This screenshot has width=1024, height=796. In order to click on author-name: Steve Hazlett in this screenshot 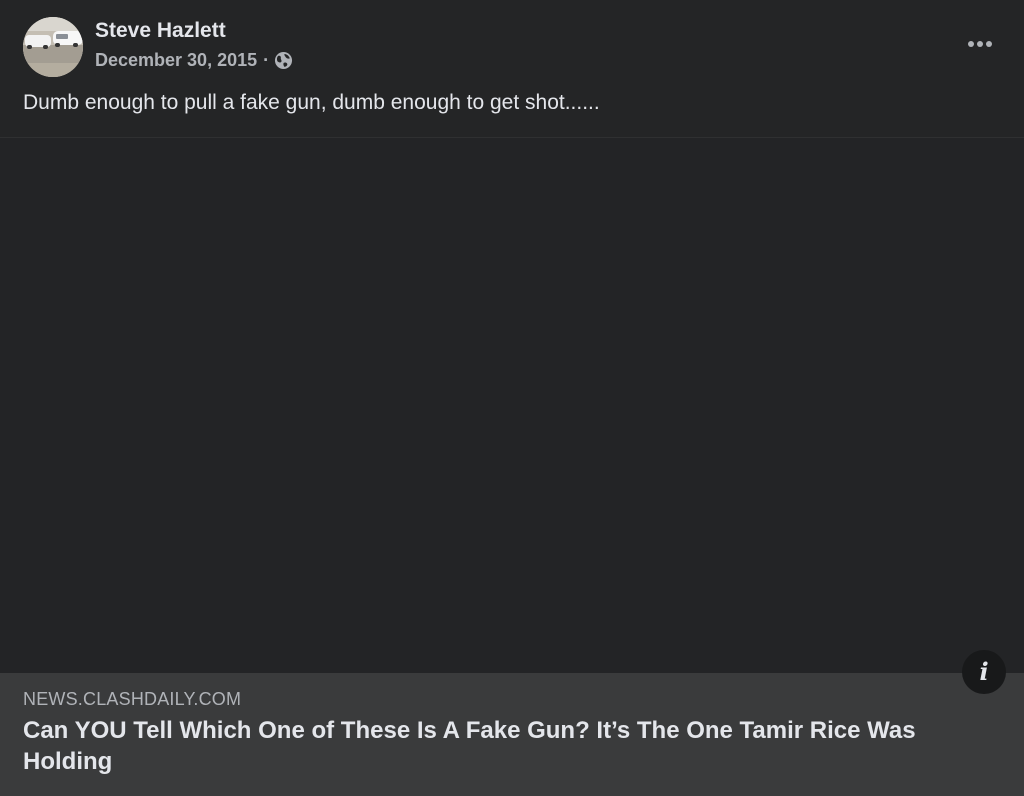, I will do `click(160, 31)`.